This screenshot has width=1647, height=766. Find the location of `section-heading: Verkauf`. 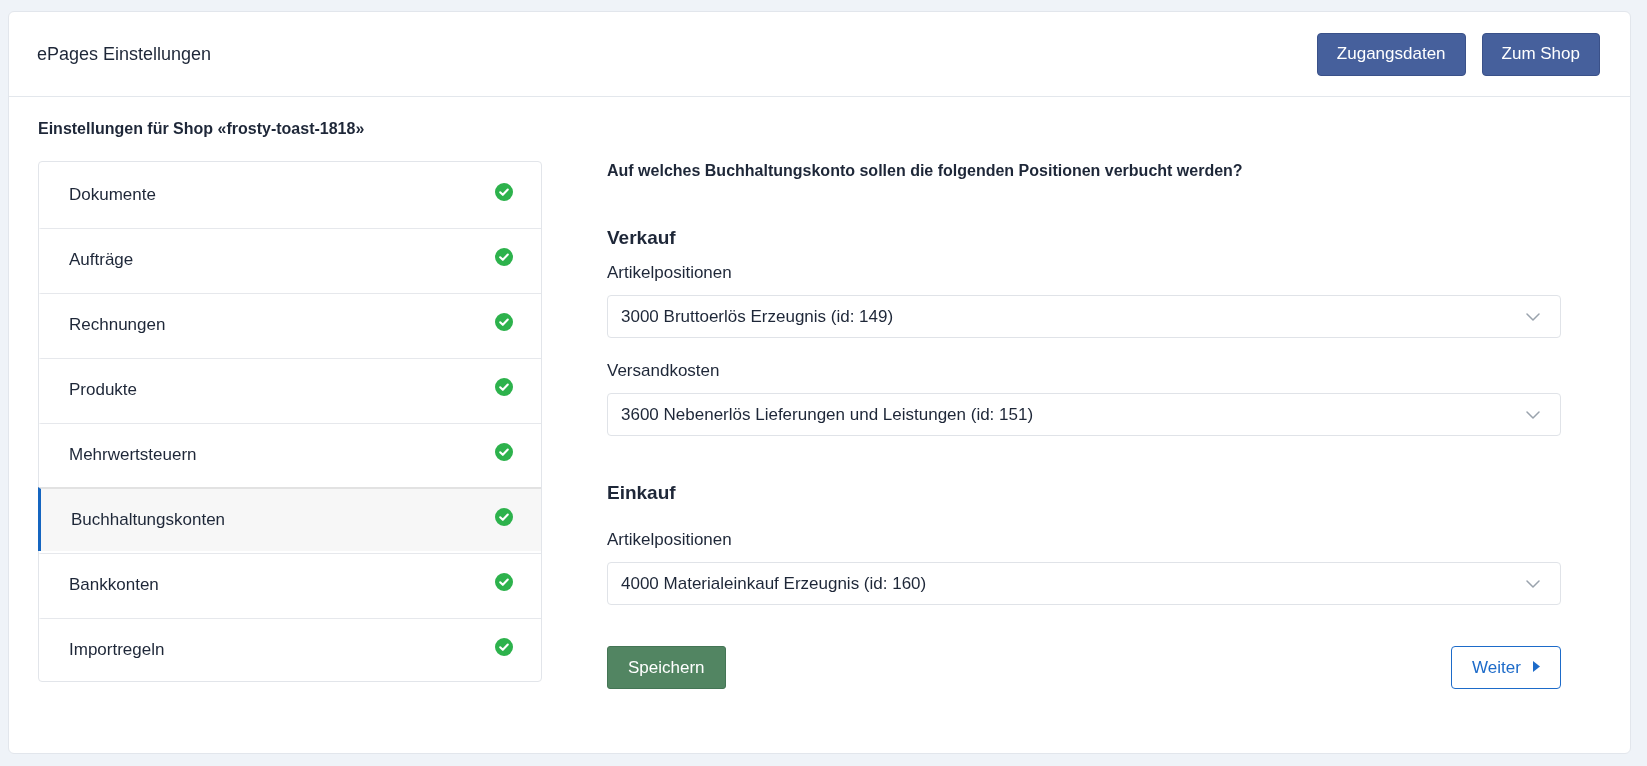

section-heading: Verkauf is located at coordinates (642, 238).